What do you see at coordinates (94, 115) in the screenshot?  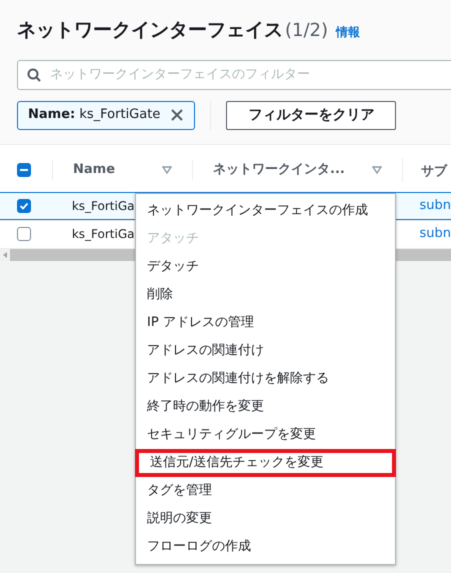 I see `filter-label: Name: ks_FortiGate` at bounding box center [94, 115].